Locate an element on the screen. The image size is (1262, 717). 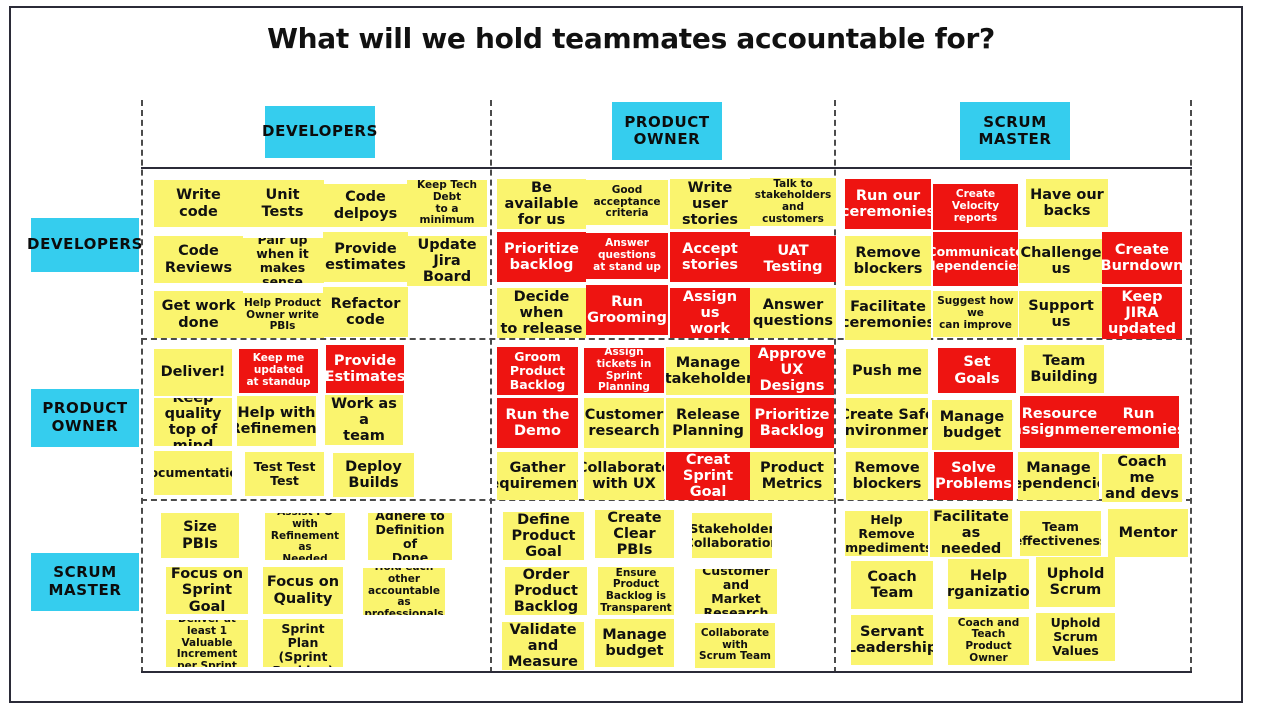
sticky-note: Update Jira Board is located at coordinates (447, 261).